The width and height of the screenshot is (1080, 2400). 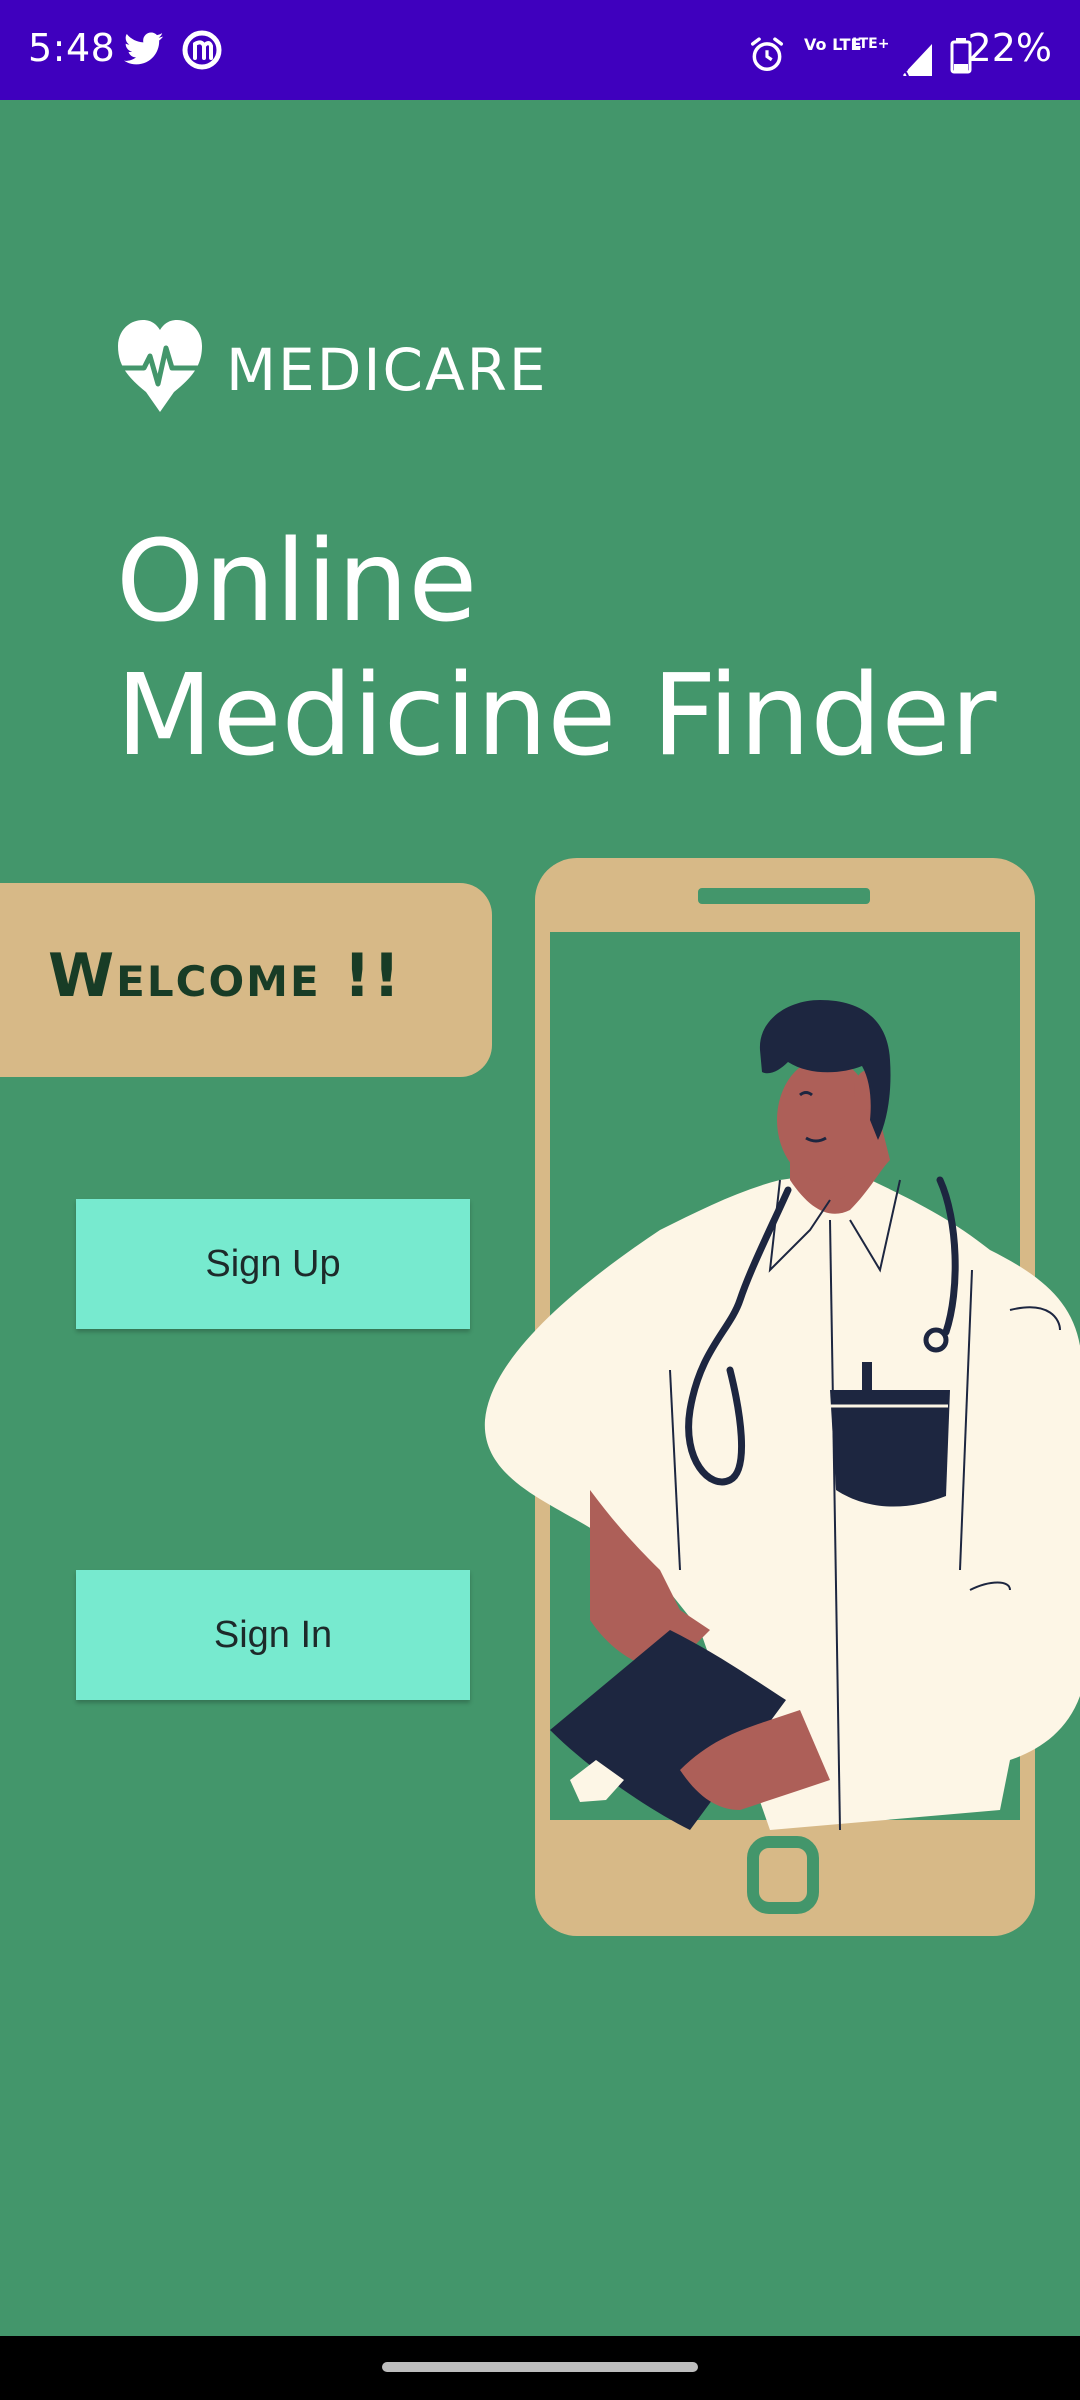 I want to click on twitter-icon, so click(x=144, y=51).